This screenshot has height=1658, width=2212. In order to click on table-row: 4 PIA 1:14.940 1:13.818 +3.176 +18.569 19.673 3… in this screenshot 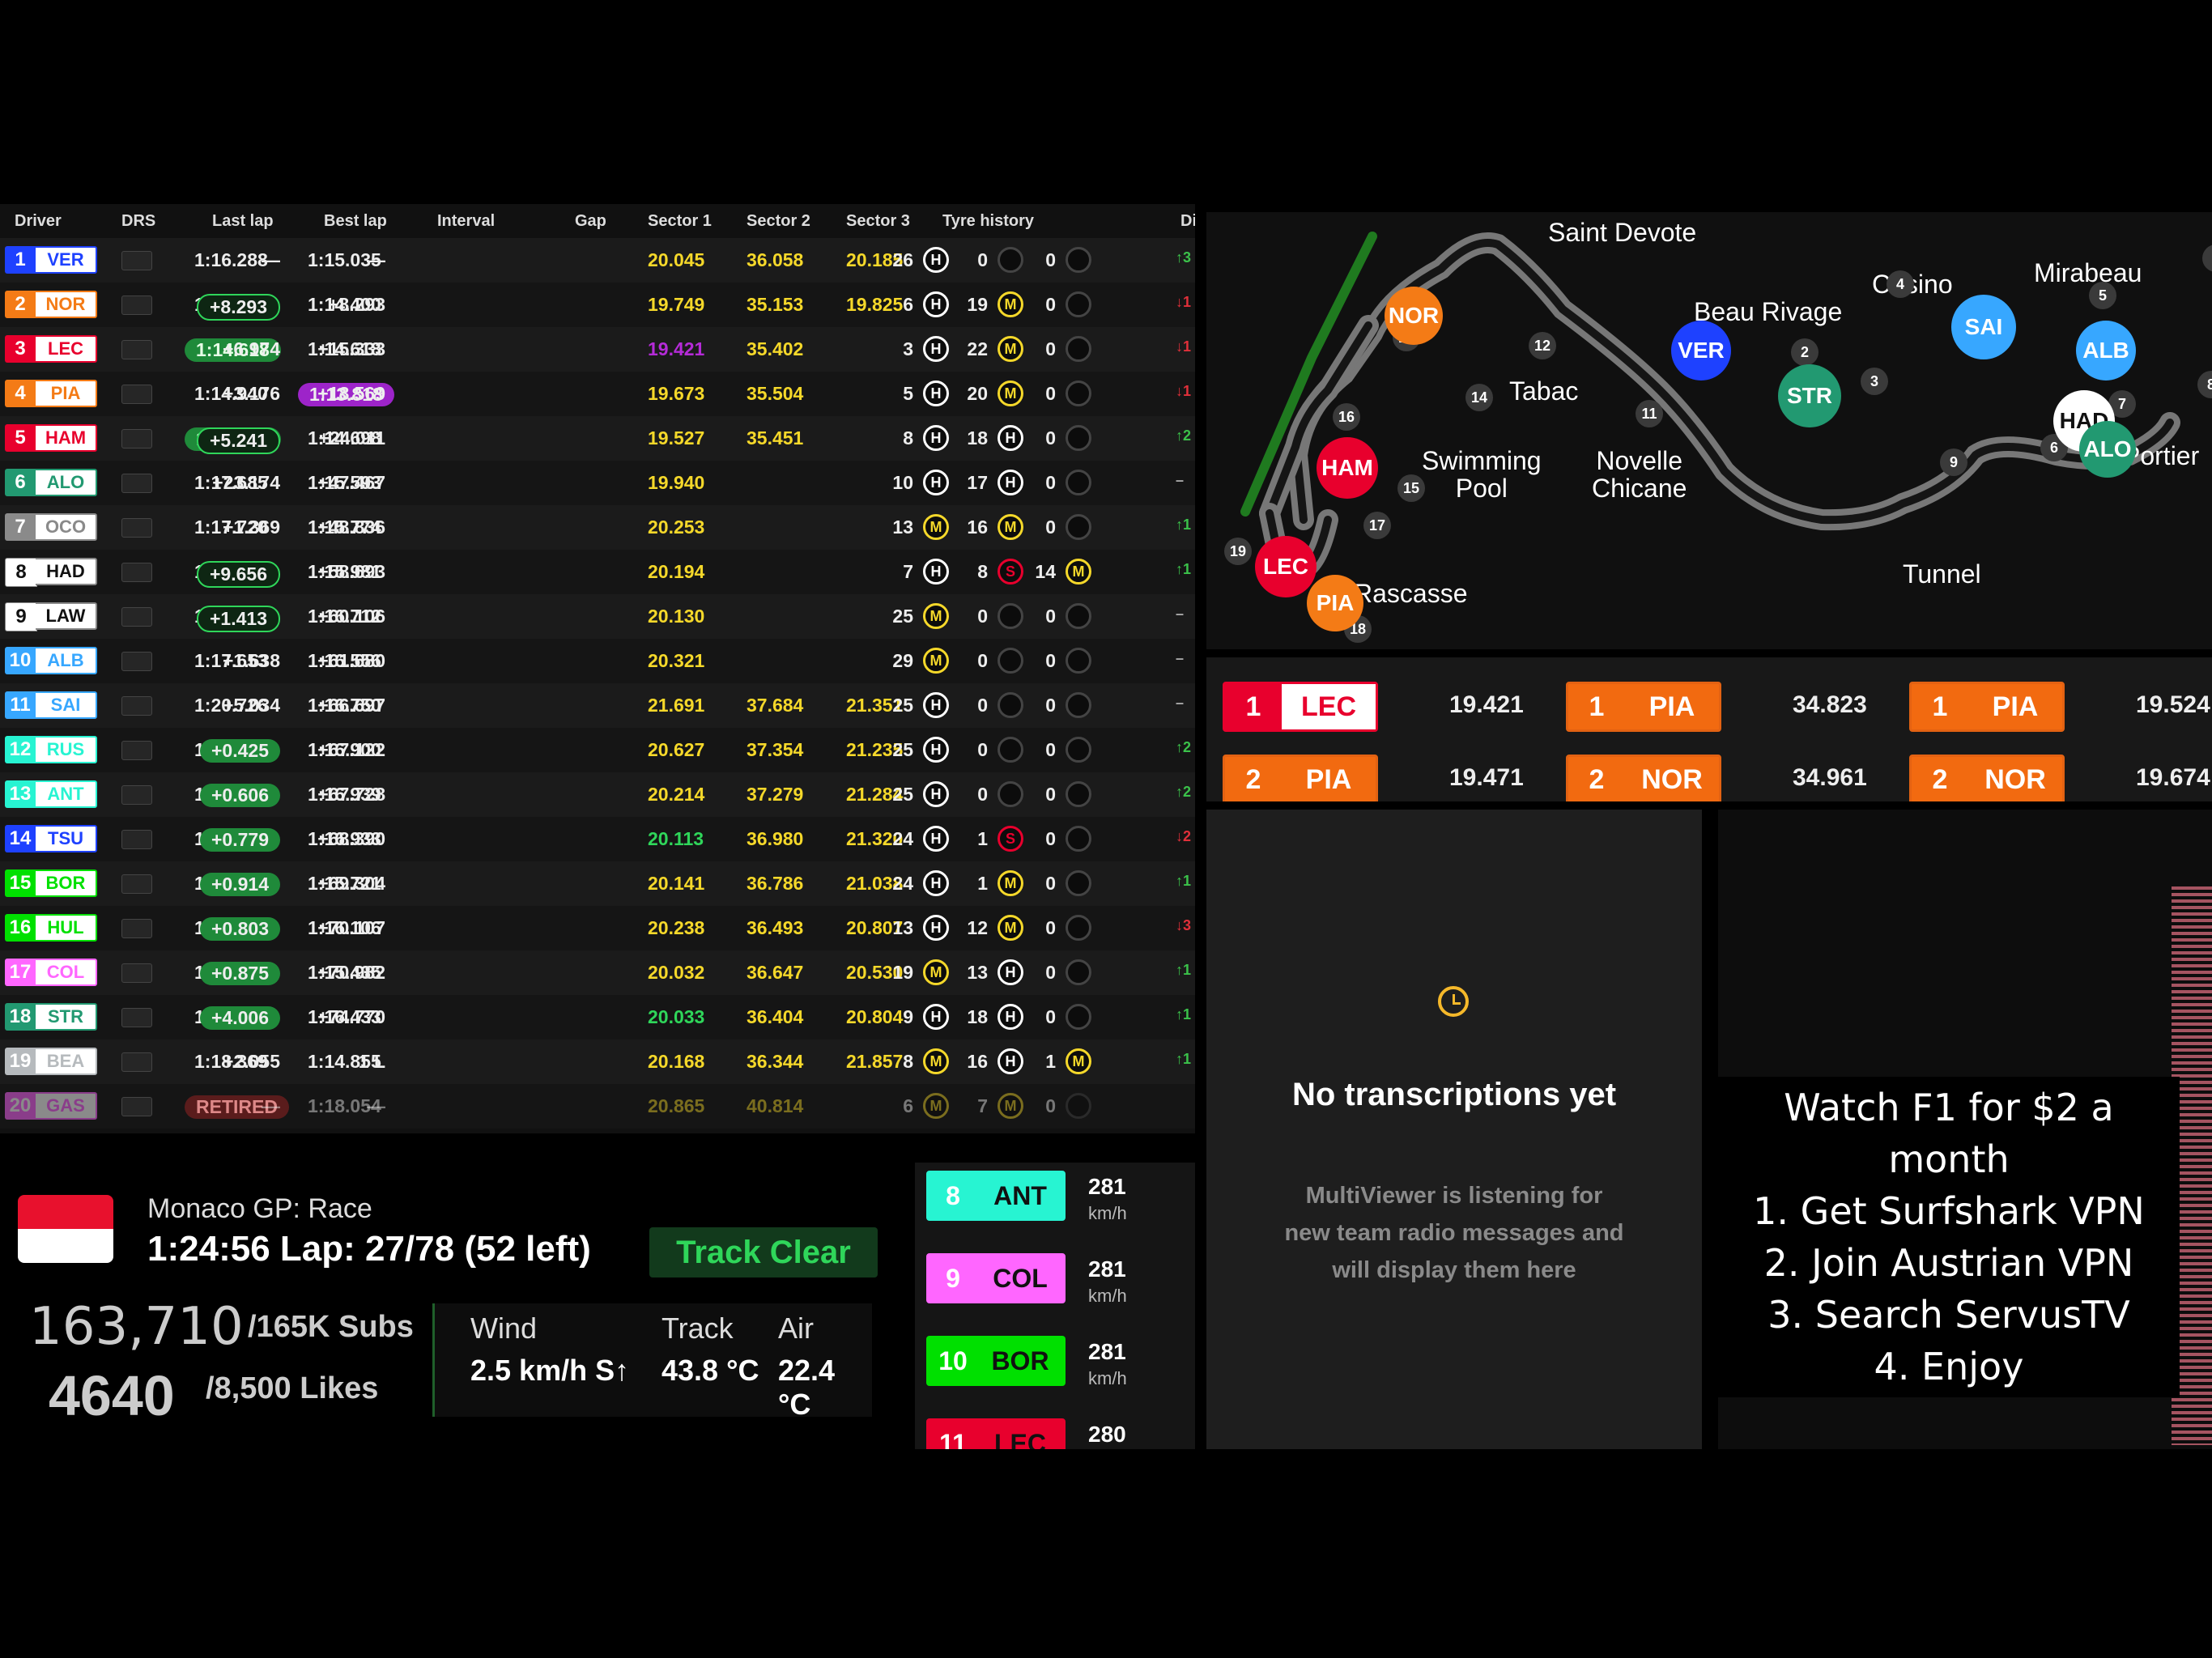, I will do `click(598, 394)`.